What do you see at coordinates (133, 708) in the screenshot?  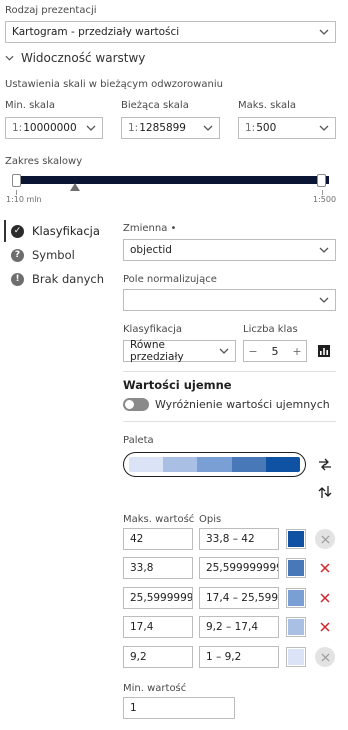 I see `min-value: 1` at bounding box center [133, 708].